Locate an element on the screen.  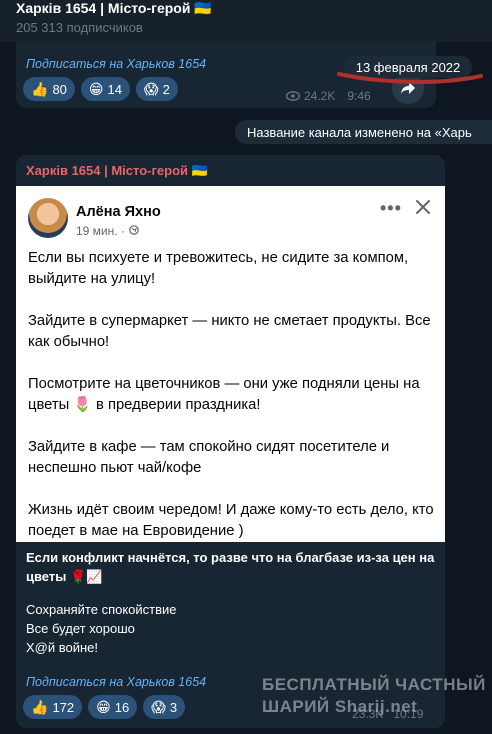
fb-post-time: 19 мин. · is located at coordinates (107, 231).